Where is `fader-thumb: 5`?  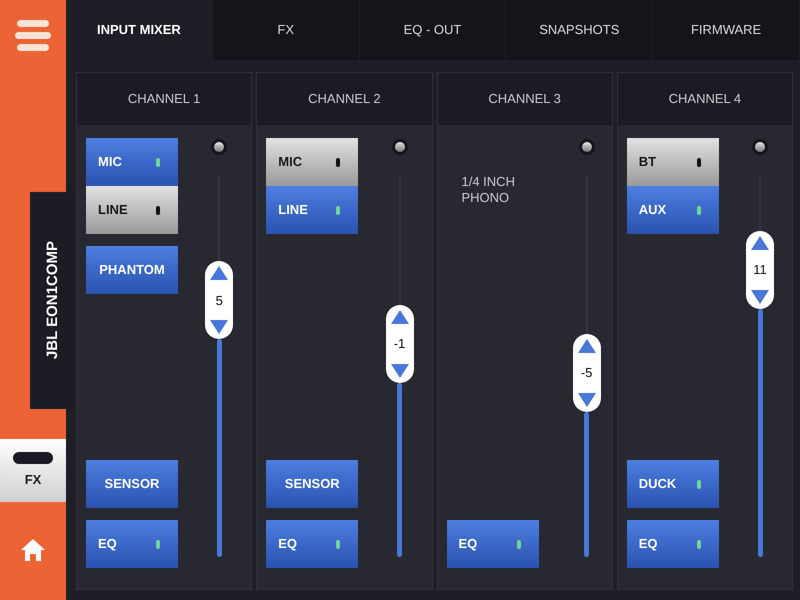
fader-thumb: 5 is located at coordinates (219, 300).